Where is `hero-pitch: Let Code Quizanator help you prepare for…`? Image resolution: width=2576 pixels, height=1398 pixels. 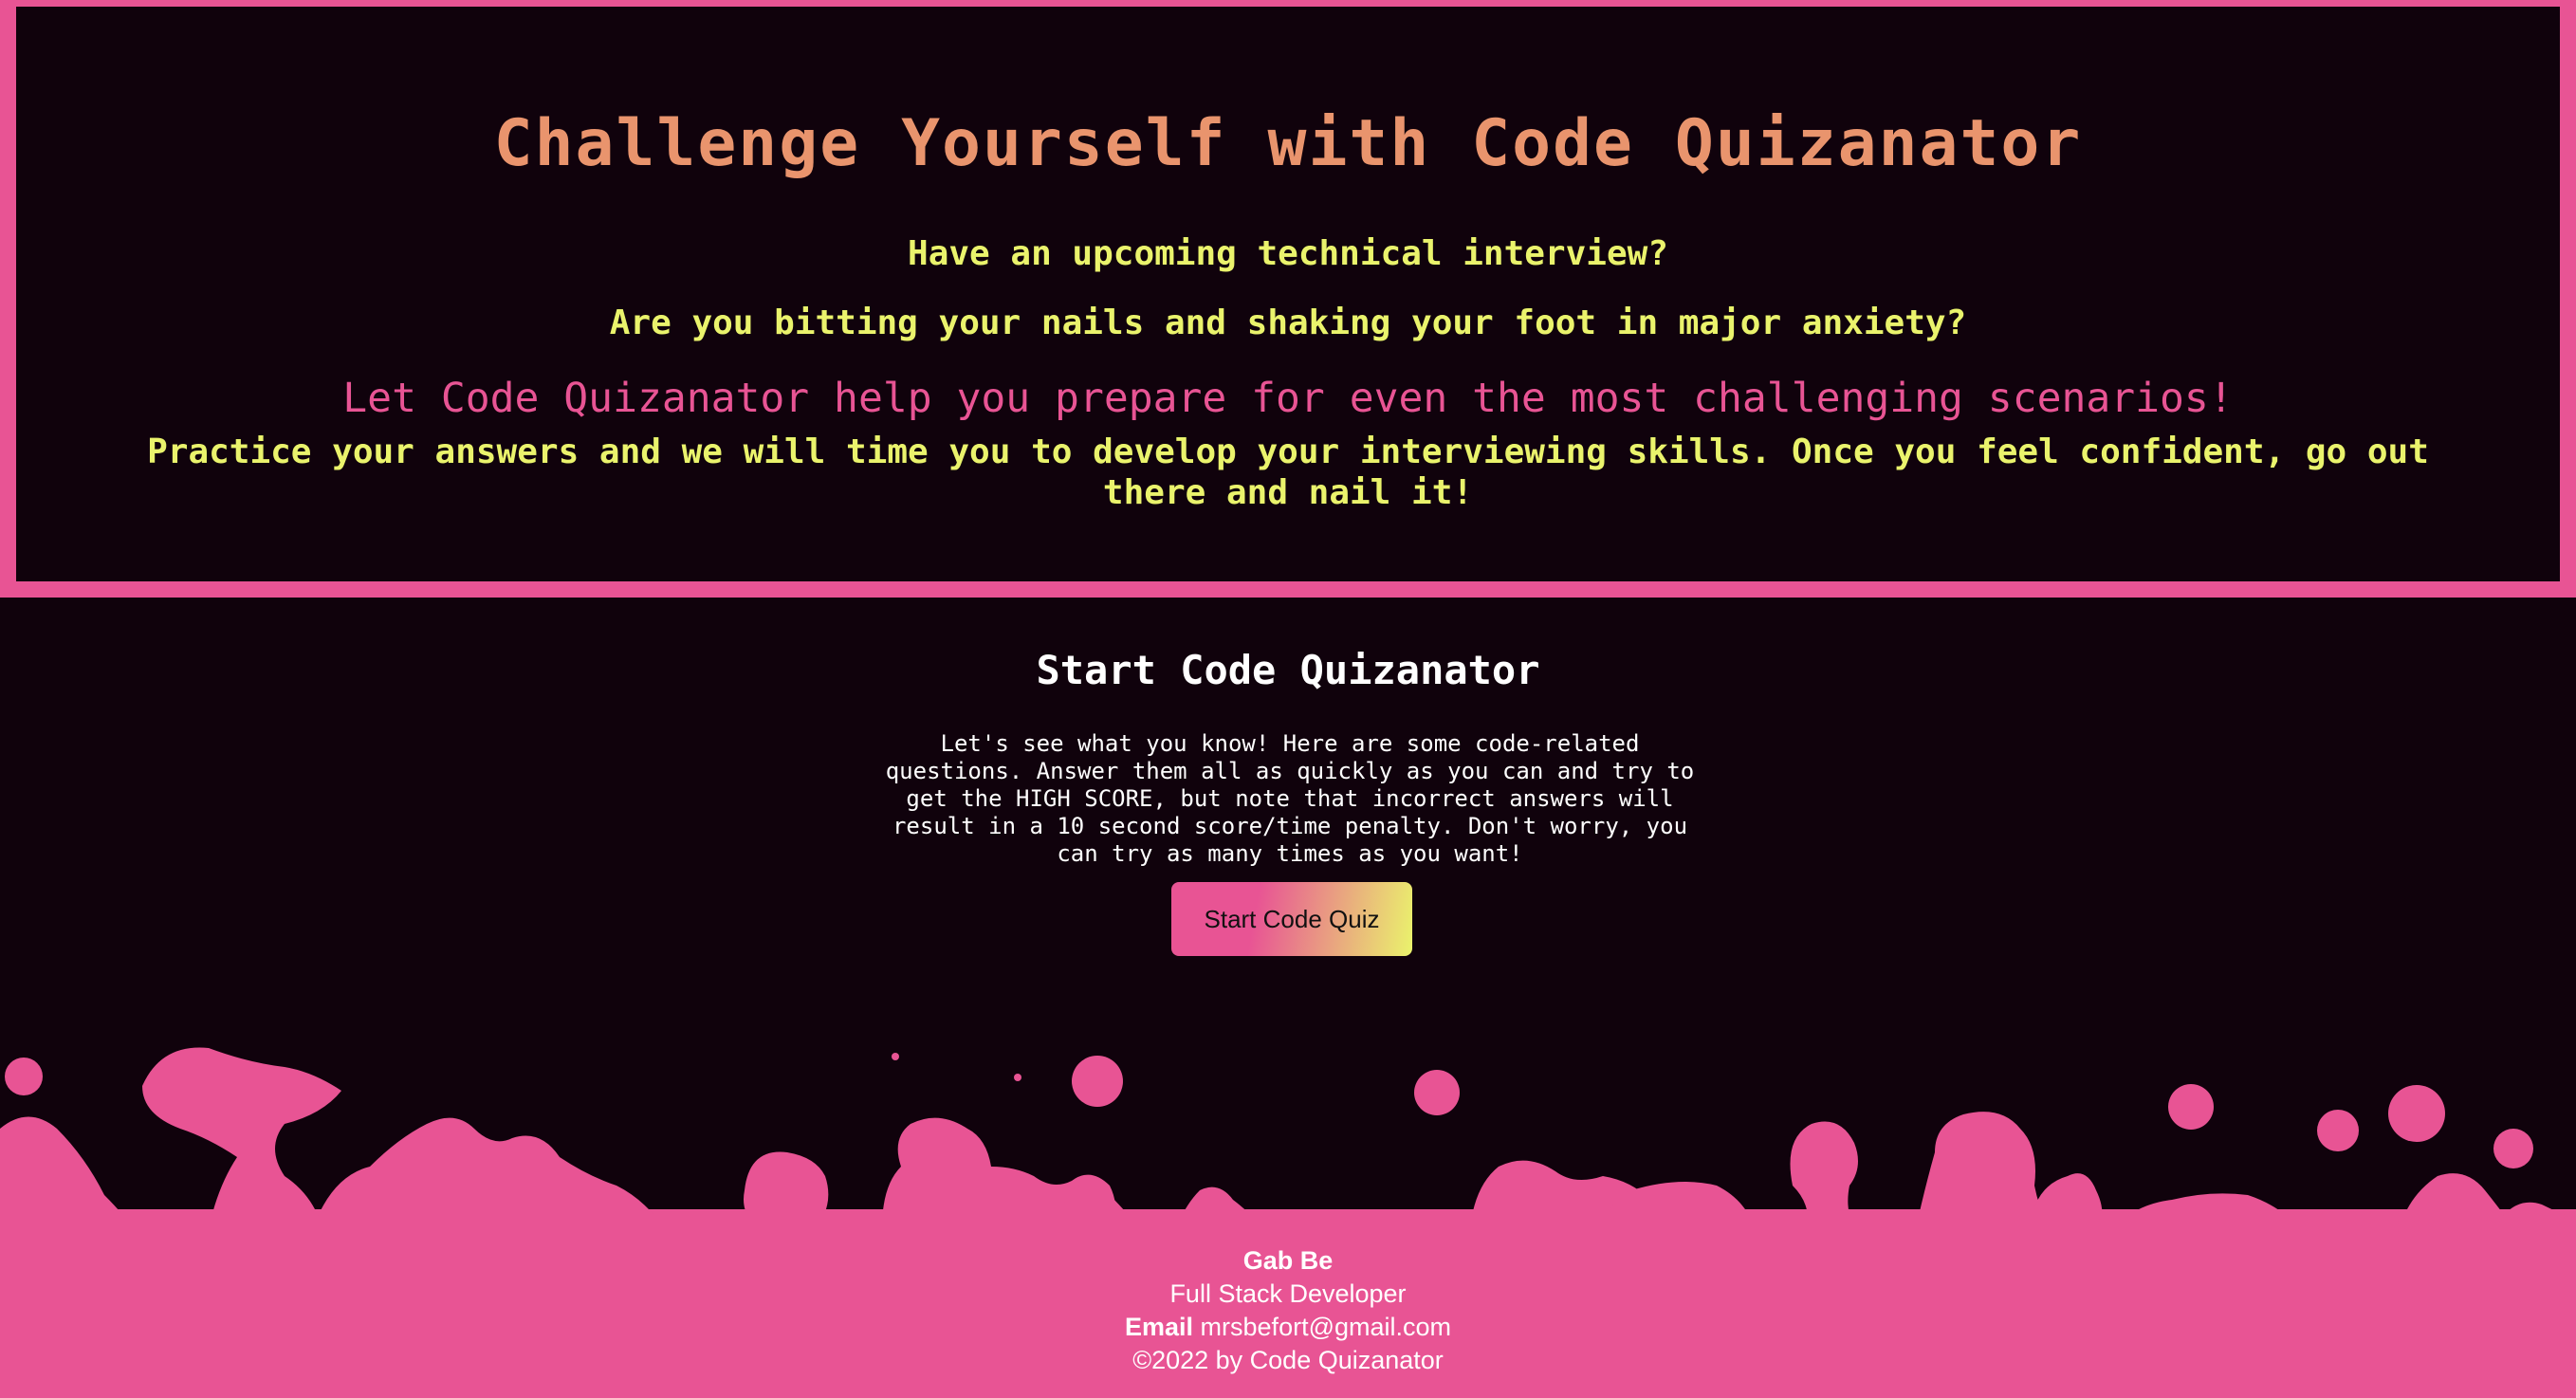 hero-pitch: Let Code Quizanator help you prepare for… is located at coordinates (1288, 399).